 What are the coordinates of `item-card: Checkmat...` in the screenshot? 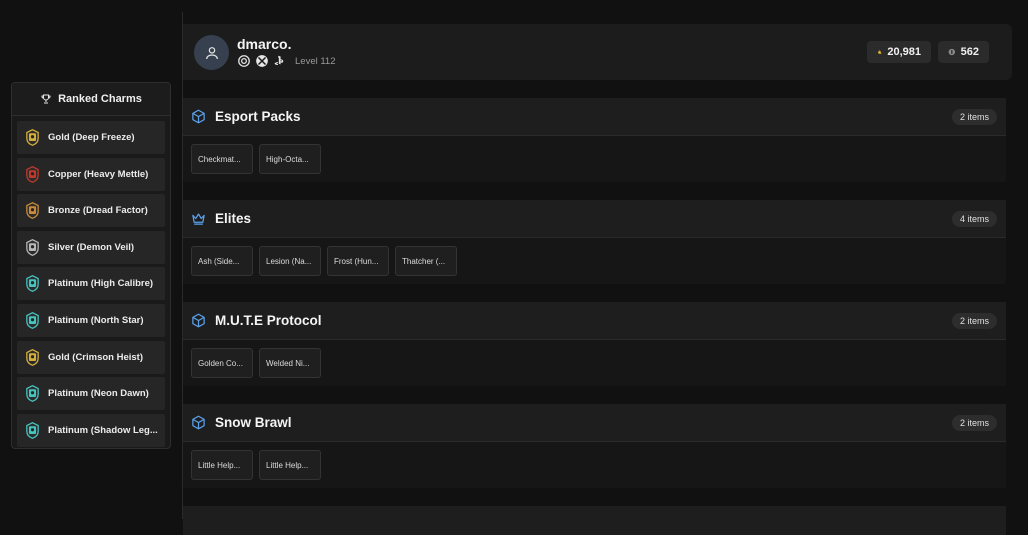 It's located at (222, 159).